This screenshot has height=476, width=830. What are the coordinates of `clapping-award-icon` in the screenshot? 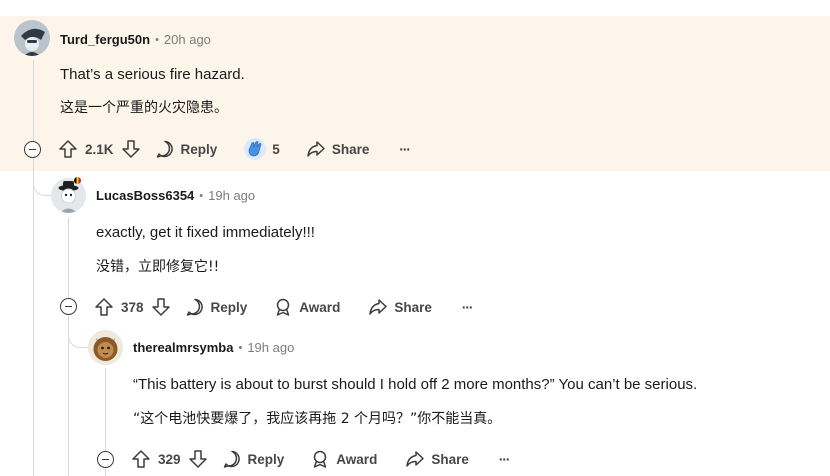 It's located at (255, 149).